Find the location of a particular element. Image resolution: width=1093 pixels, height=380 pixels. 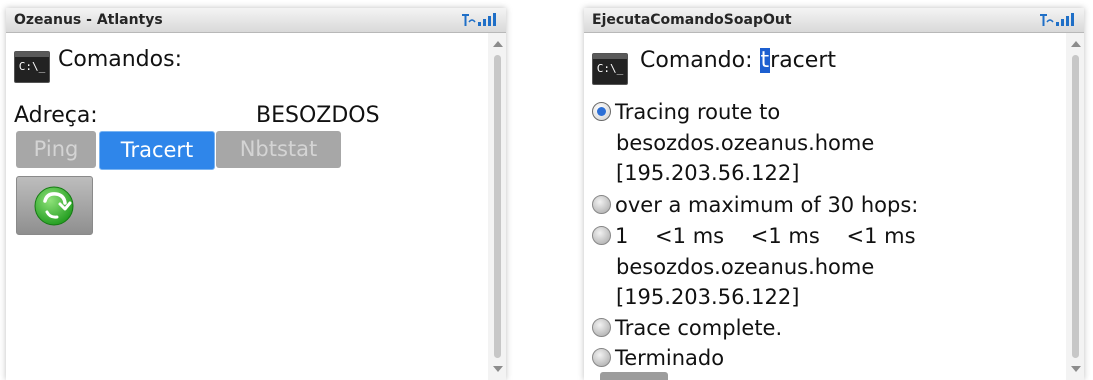

app-title: Ozeanus - Atlantys is located at coordinates (88, 20).